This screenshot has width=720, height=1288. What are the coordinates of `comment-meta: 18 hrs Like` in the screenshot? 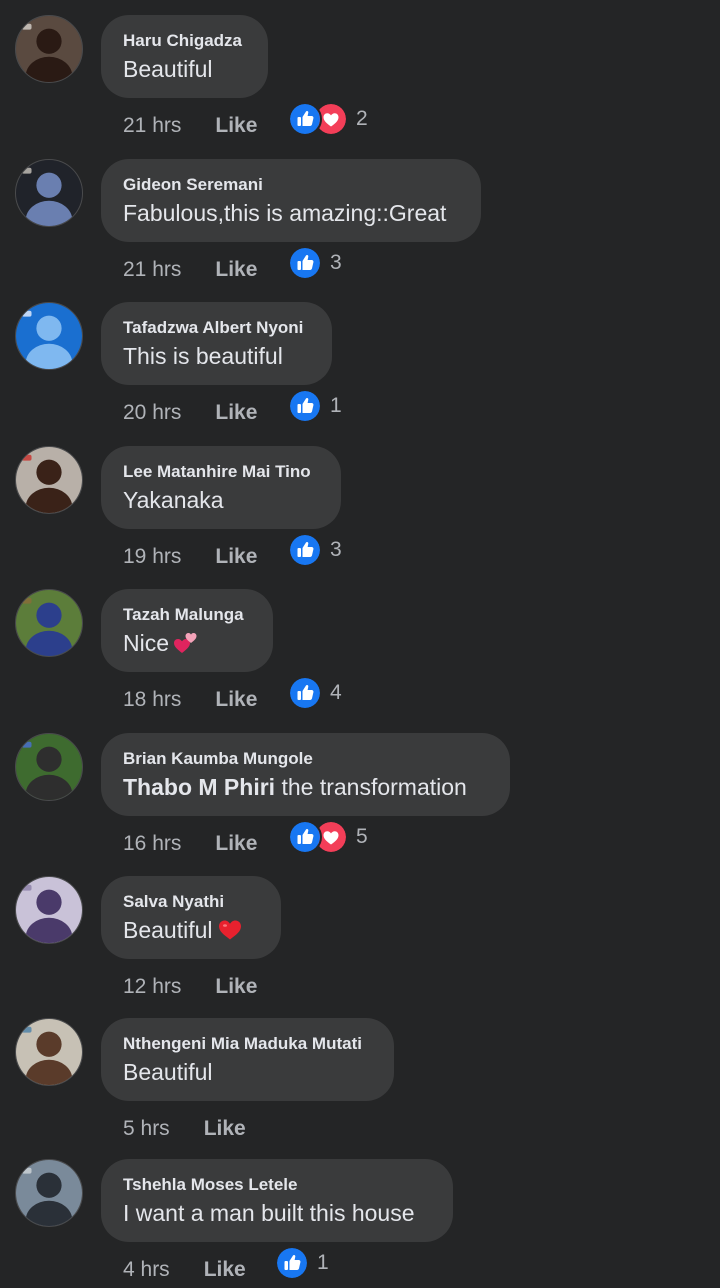 It's located at (190, 700).